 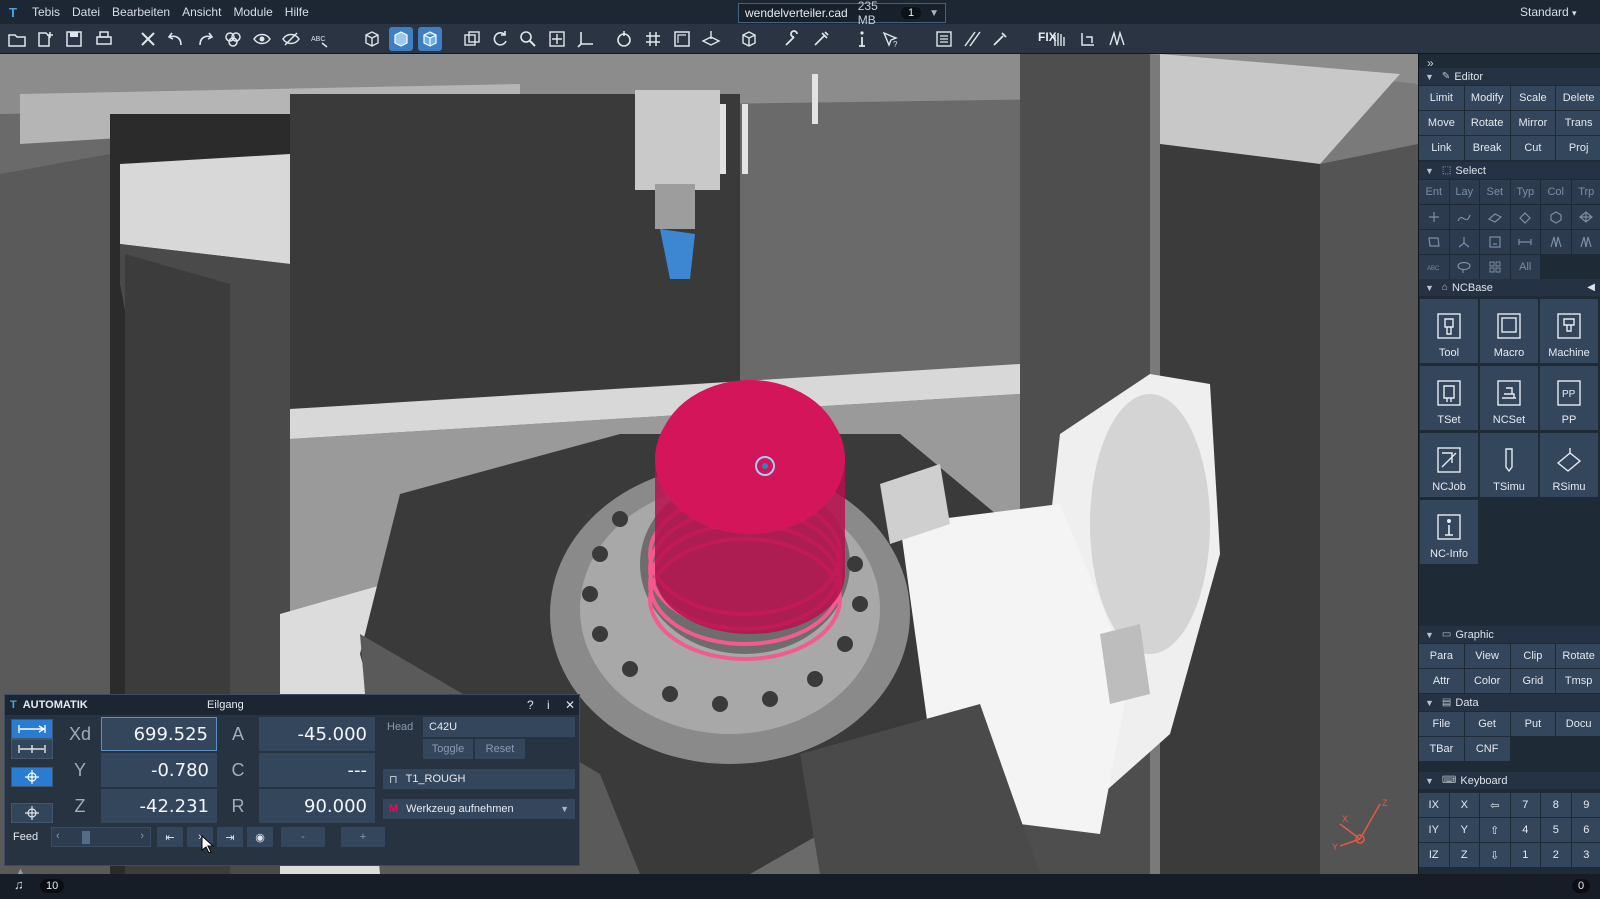 I want to click on notification-bell-icon: ♫, so click(x=19, y=884).